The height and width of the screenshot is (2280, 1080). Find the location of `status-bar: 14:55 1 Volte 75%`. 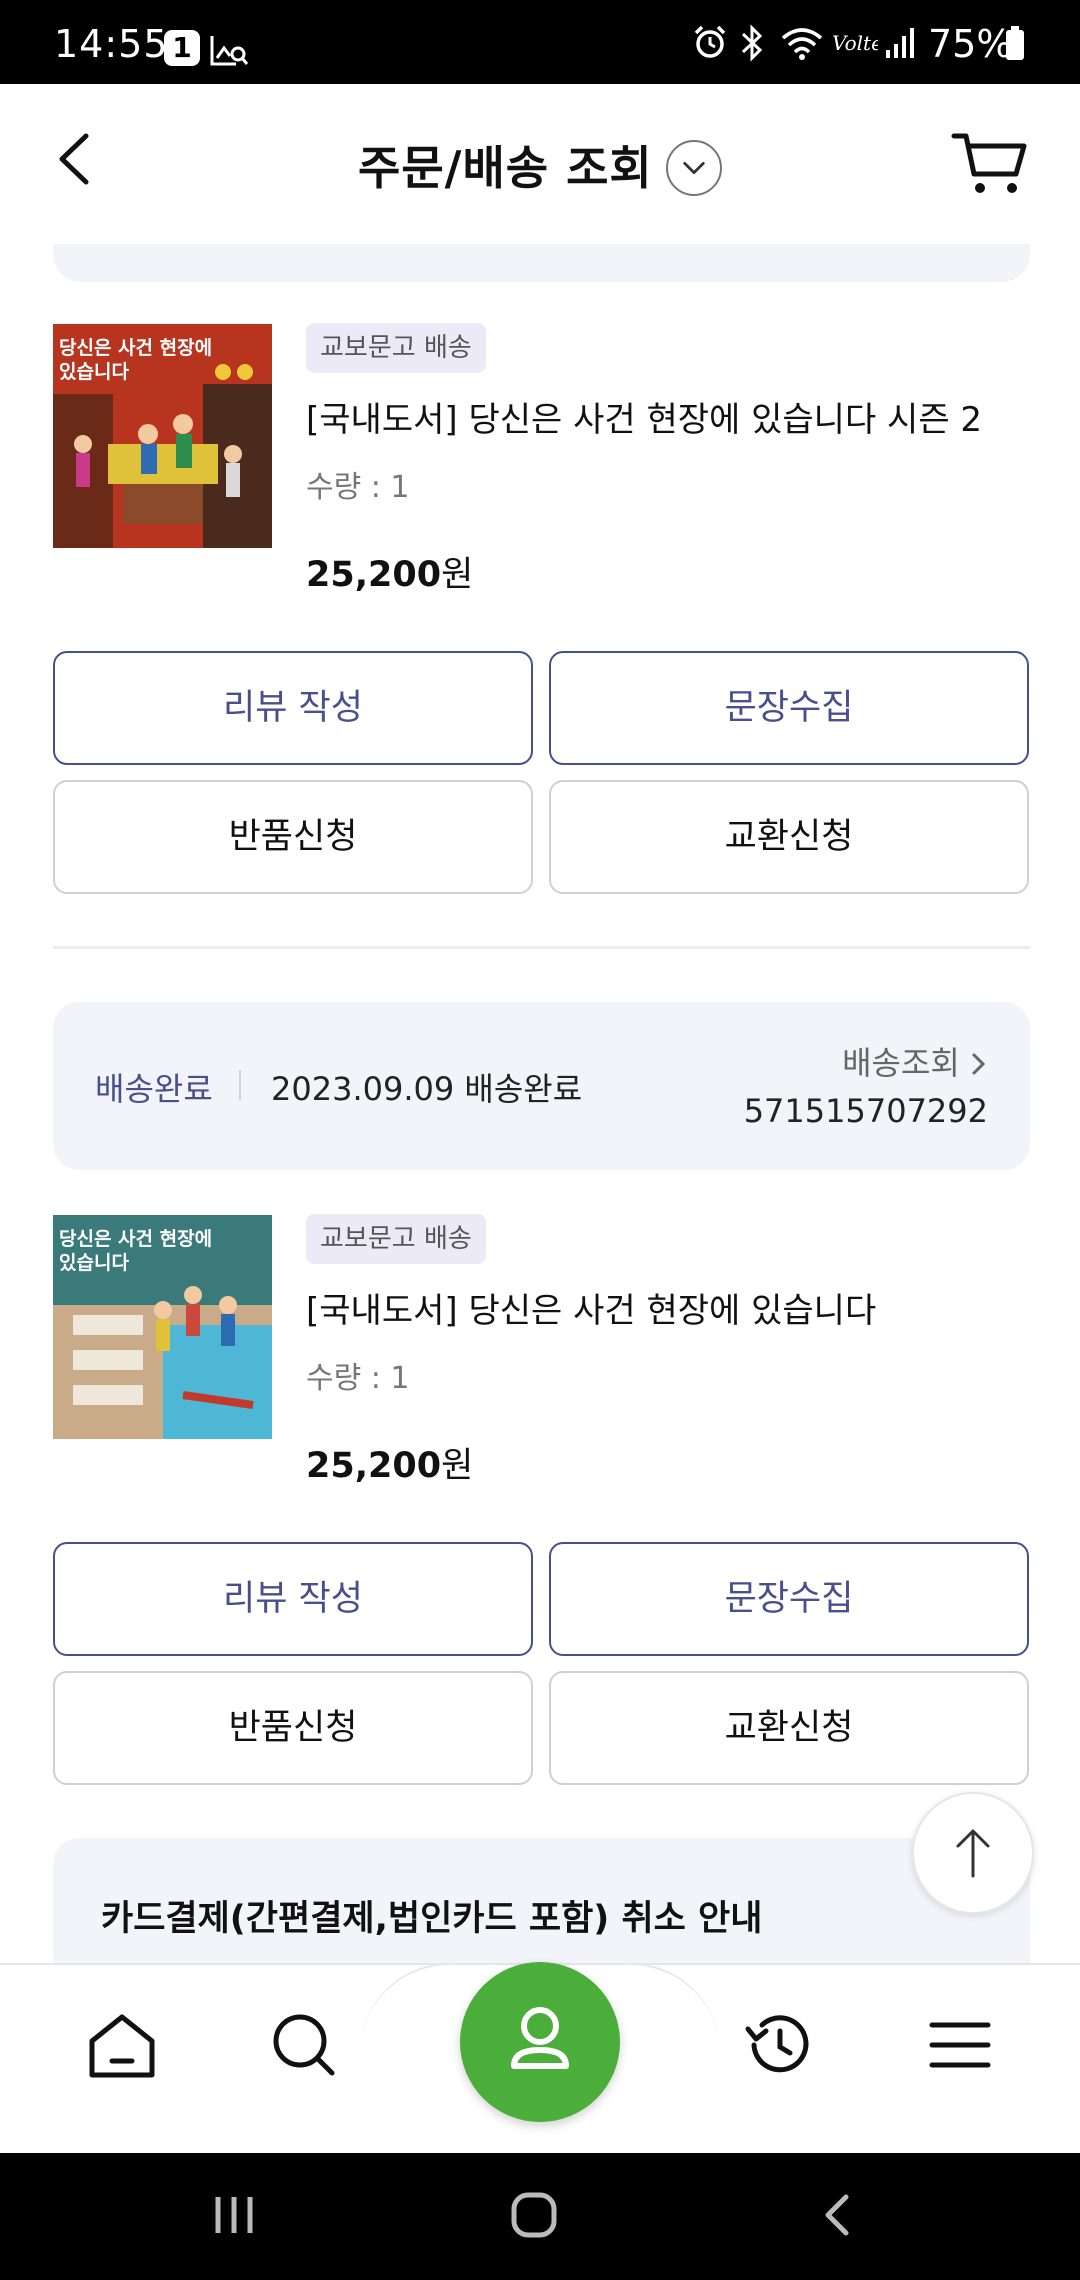

status-bar: 14:55 1 Volte 75% is located at coordinates (540, 42).